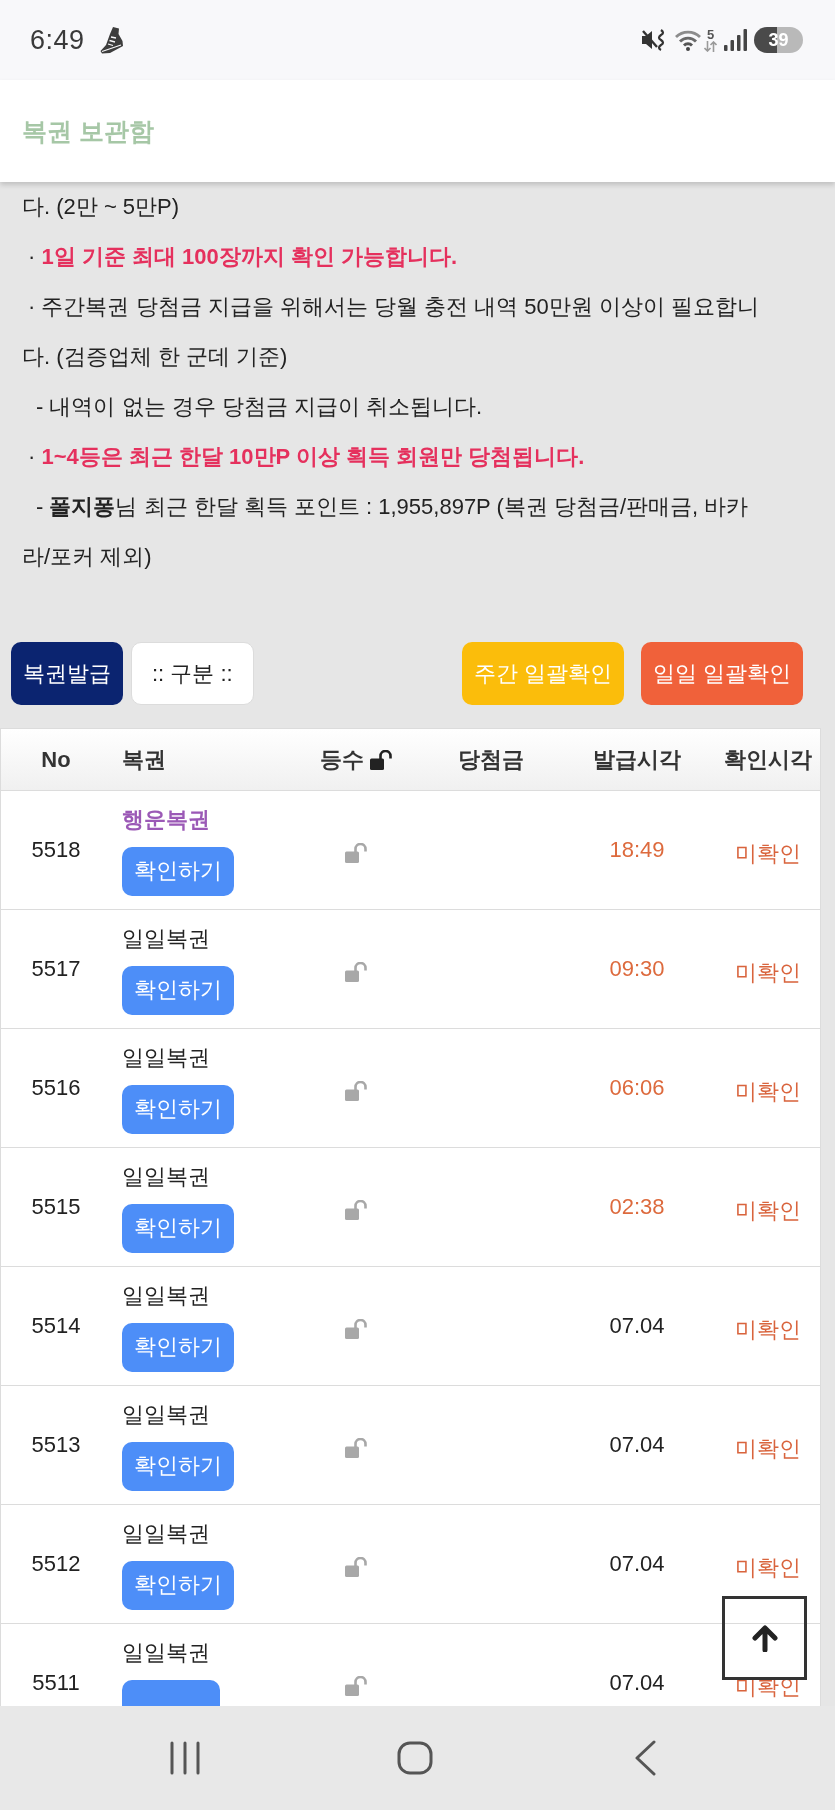  I want to click on page-title: 복권 보관함, so click(88, 131).